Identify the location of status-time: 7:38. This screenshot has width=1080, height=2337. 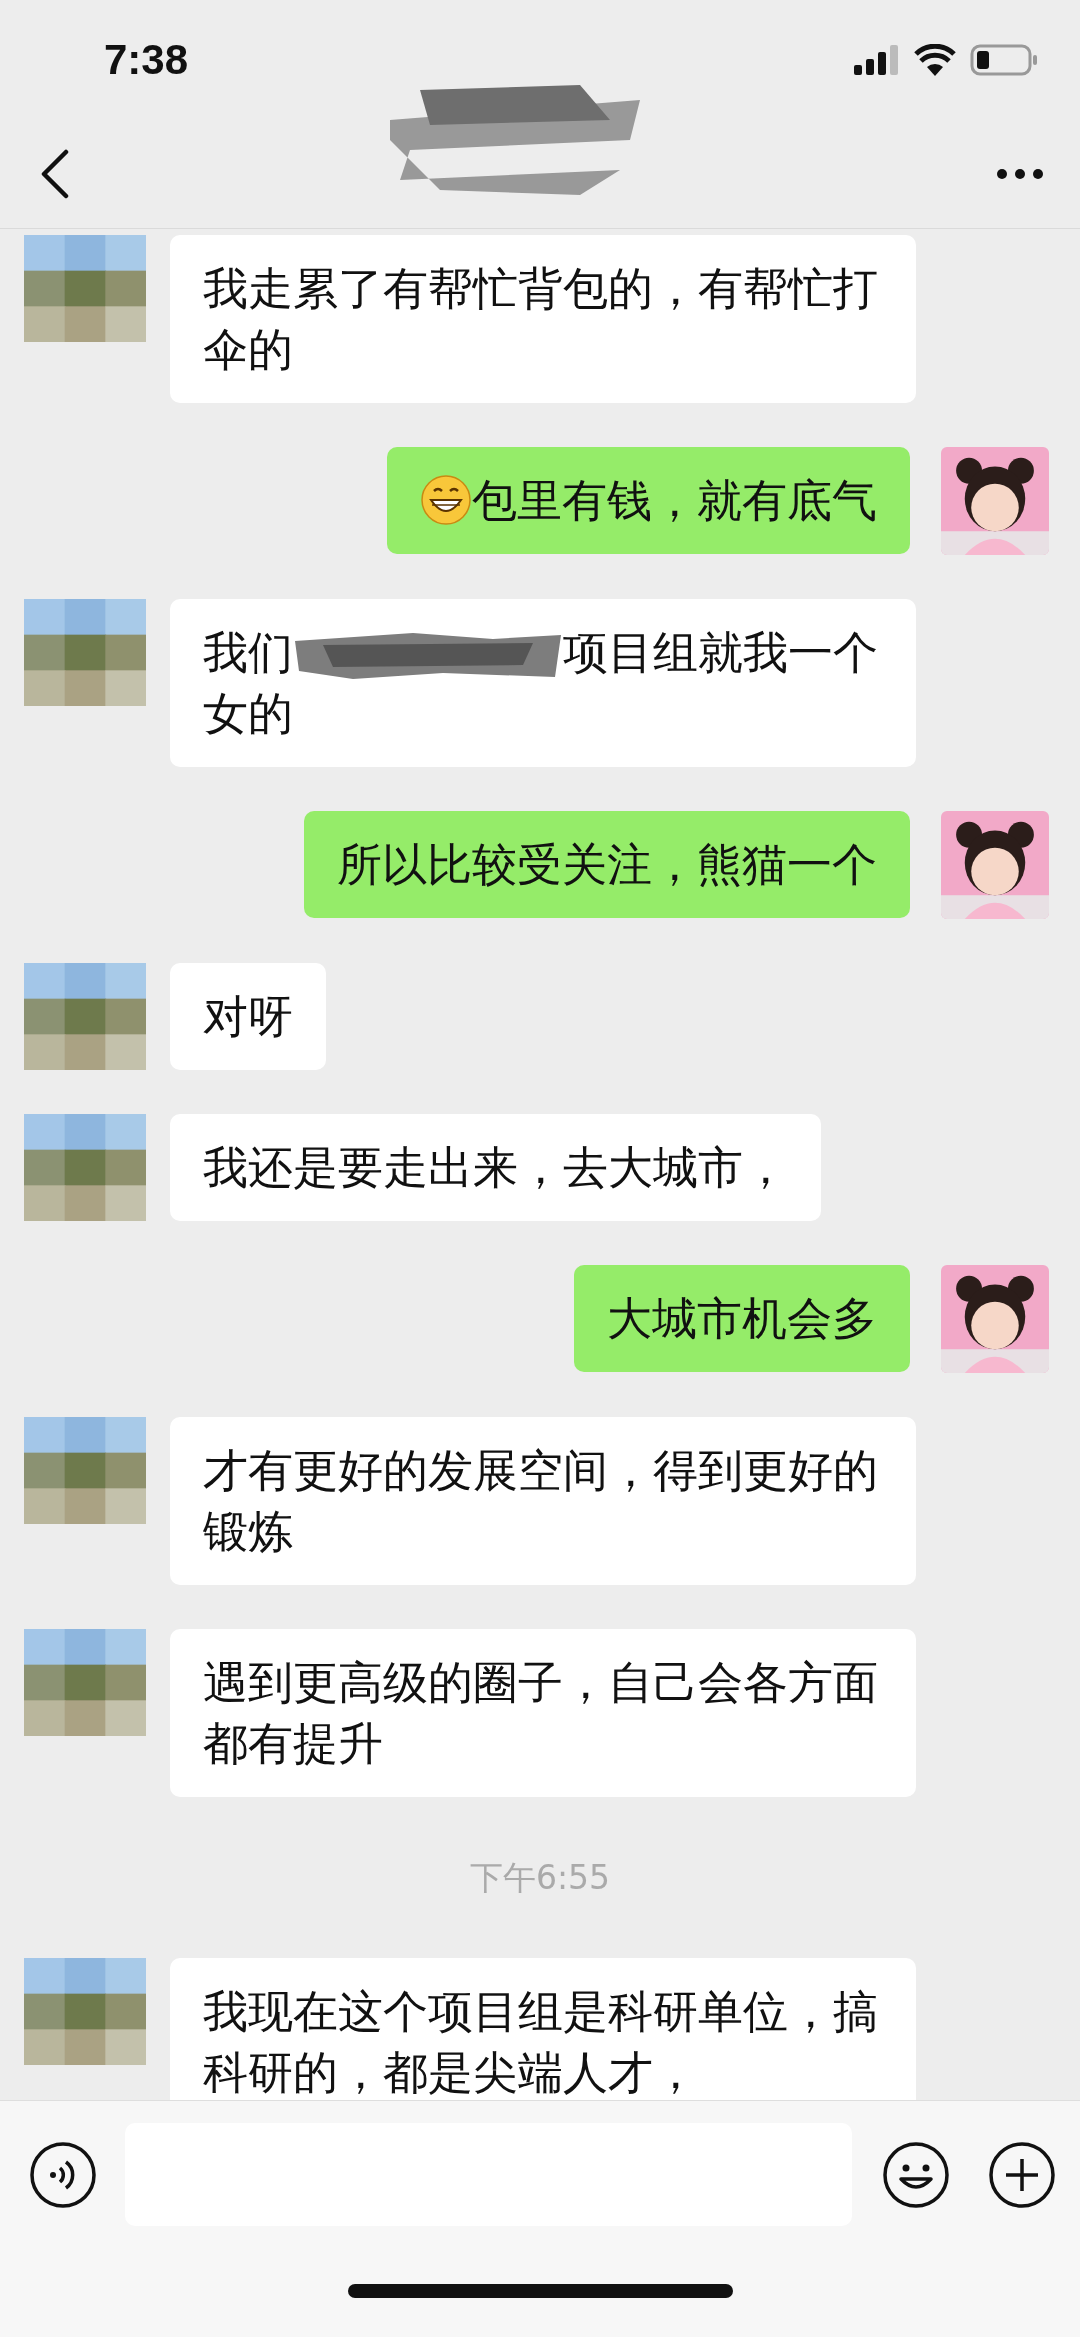
(147, 60).